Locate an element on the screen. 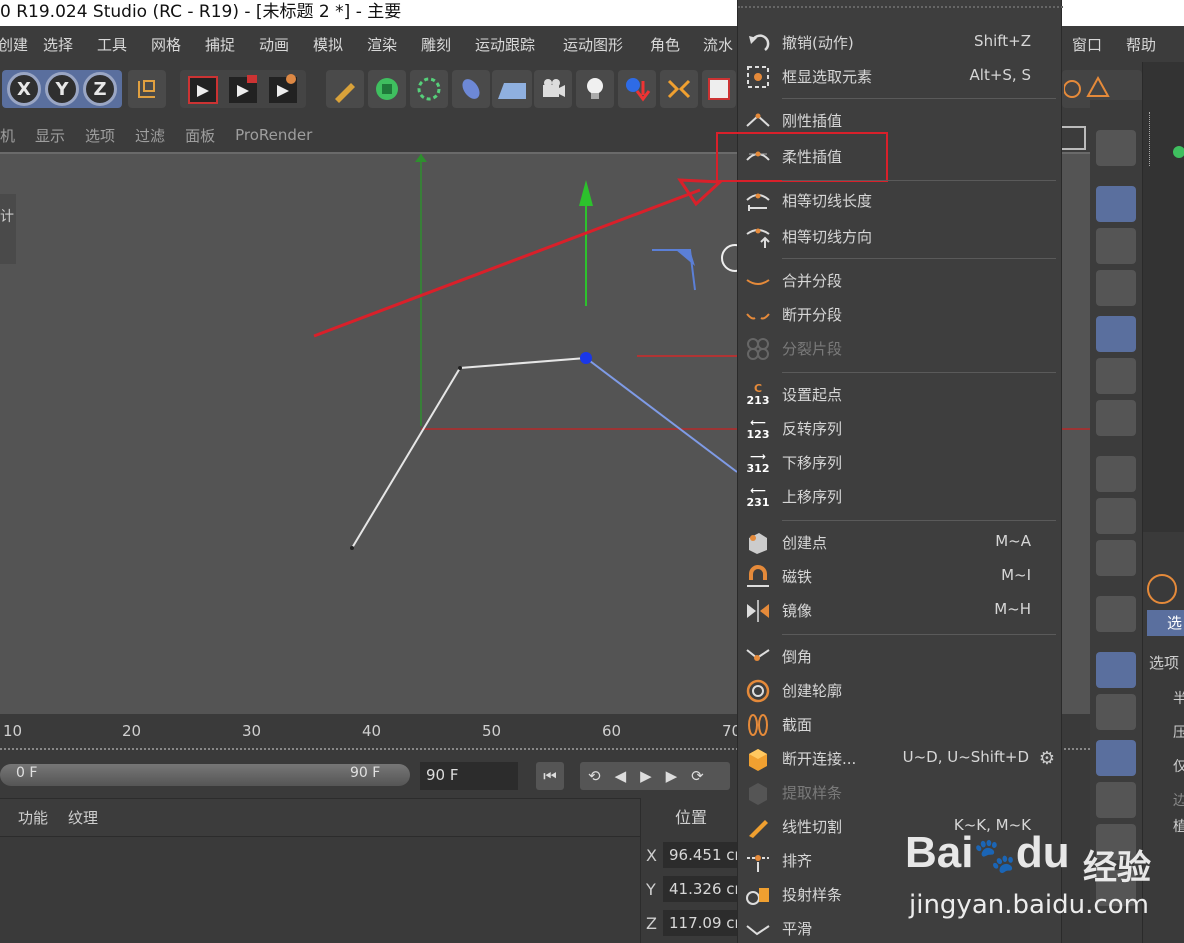 The width and height of the screenshot is (1184, 943). menu-pipeline: 流水 is located at coordinates (718, 44).